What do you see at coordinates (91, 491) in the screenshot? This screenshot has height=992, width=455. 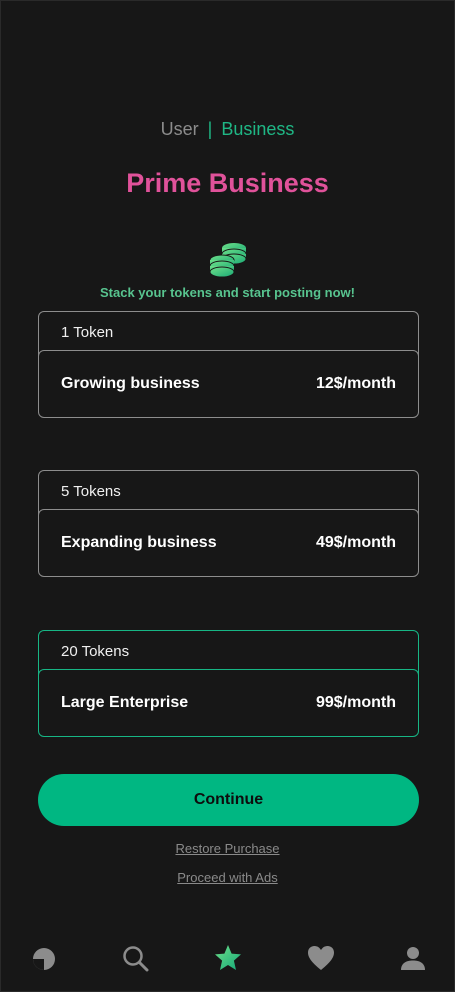 I see `plan-token-count: 5 Tokens` at bounding box center [91, 491].